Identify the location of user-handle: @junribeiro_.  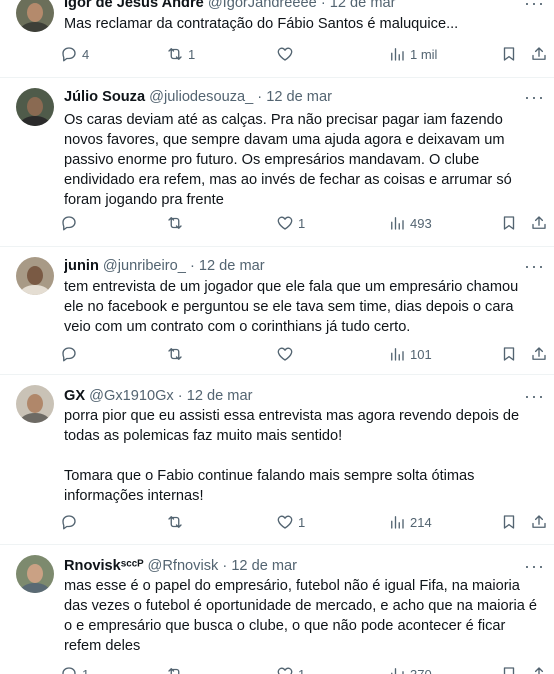
(144, 266).